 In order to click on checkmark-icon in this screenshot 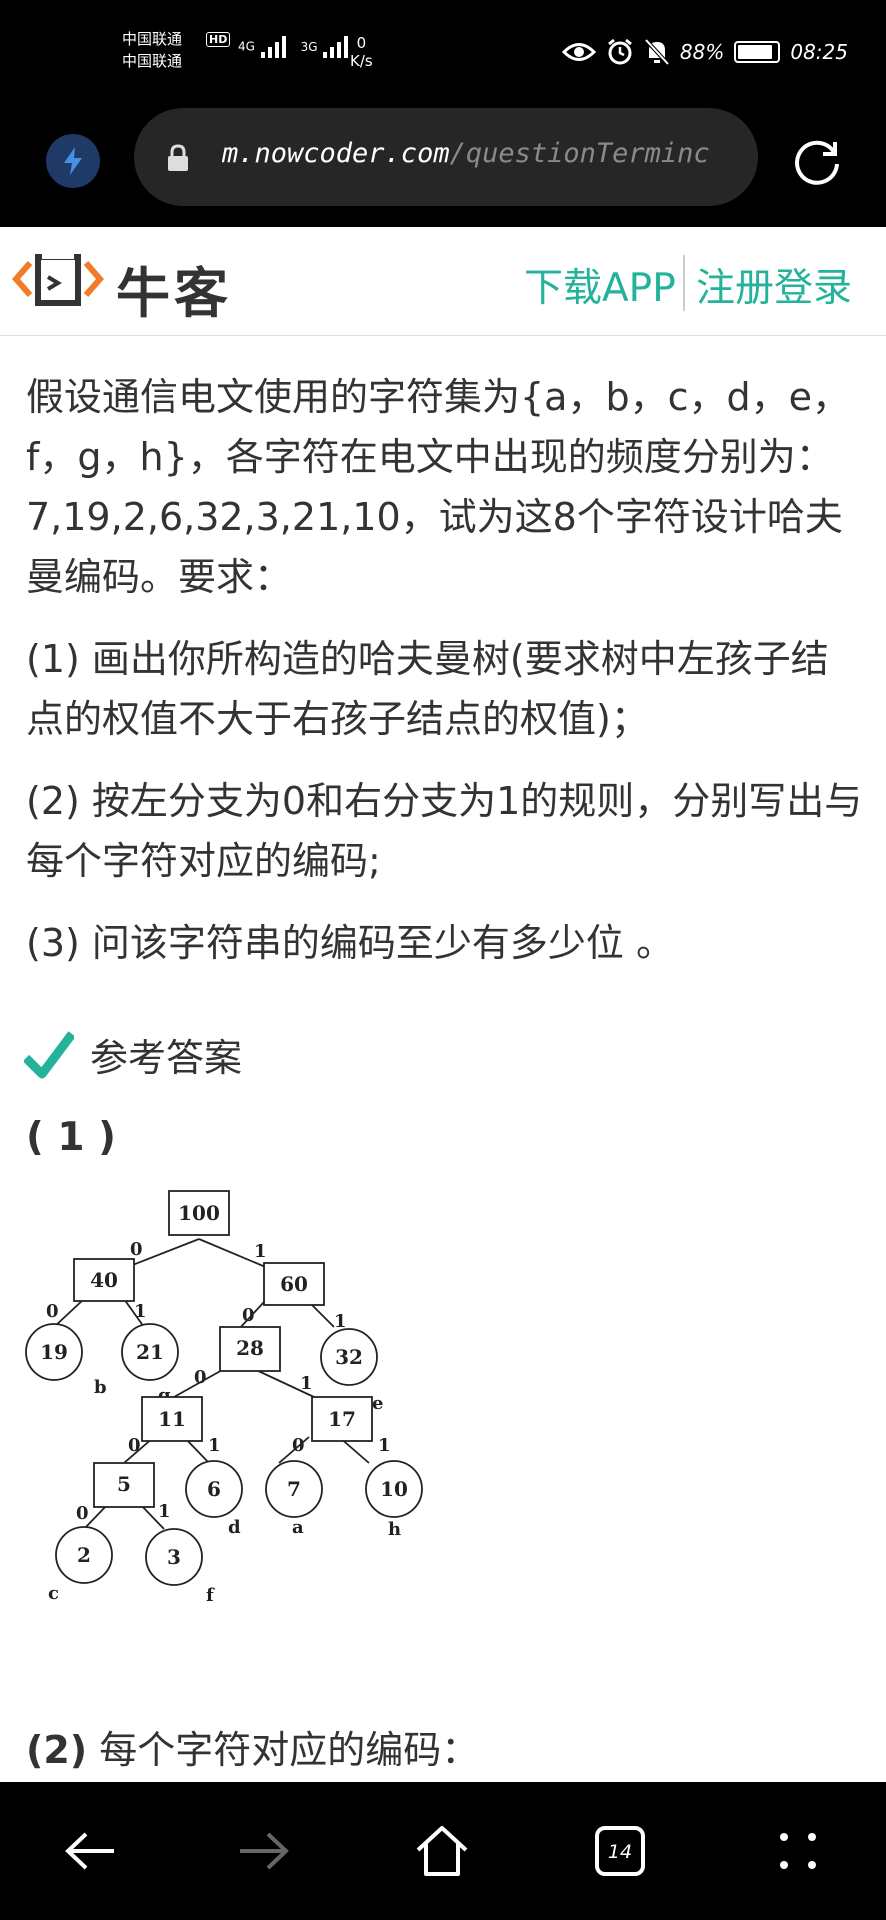, I will do `click(49, 1054)`.